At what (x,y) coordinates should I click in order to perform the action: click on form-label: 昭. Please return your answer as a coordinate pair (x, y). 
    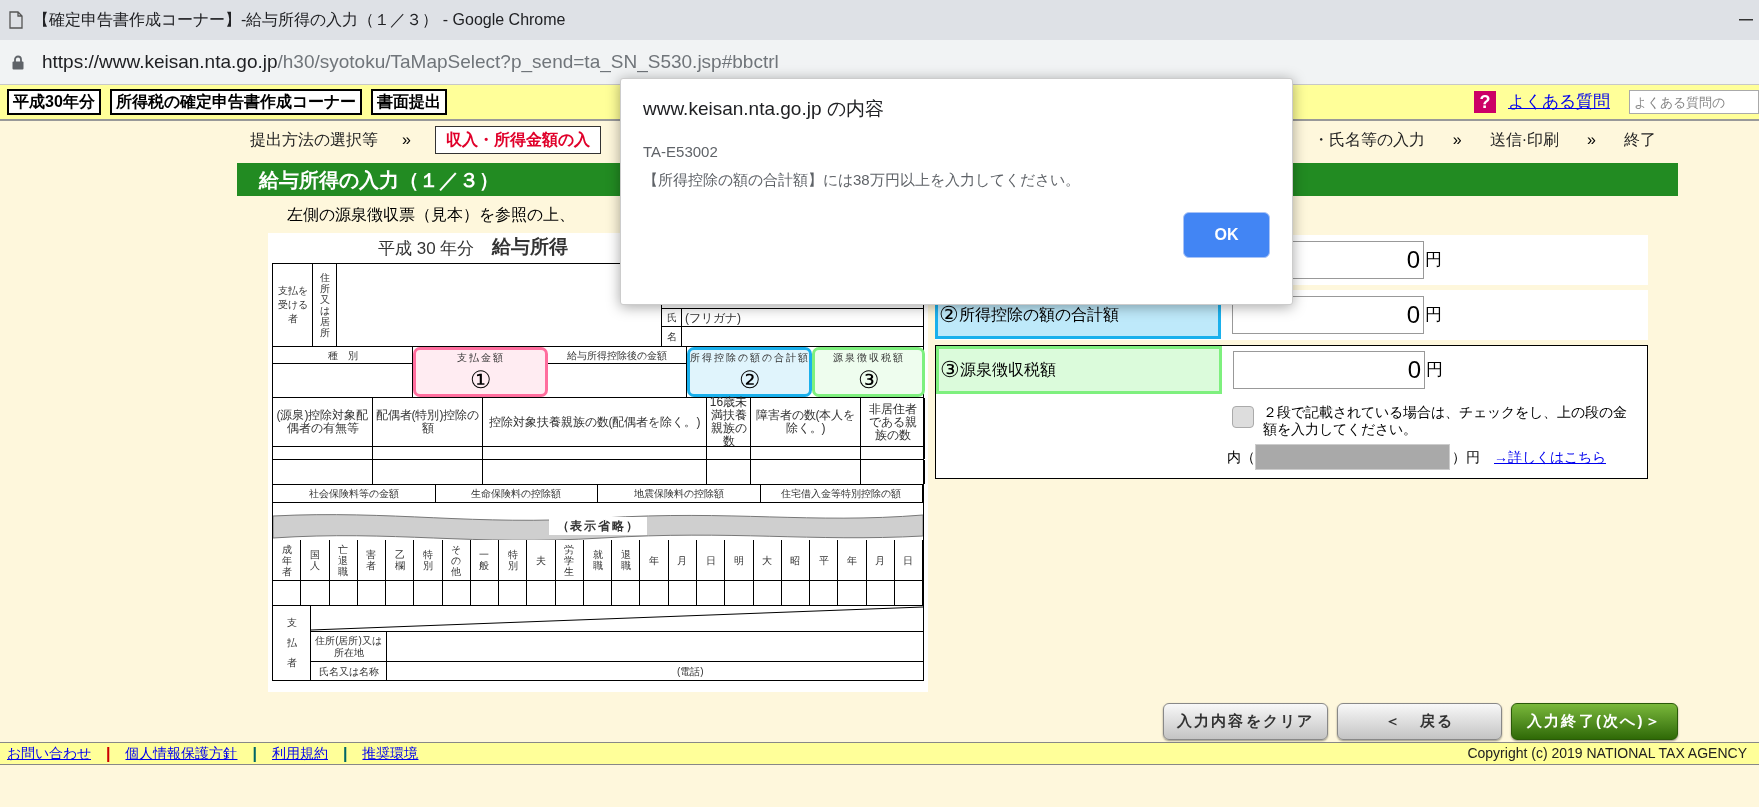
    Looking at the image, I should click on (795, 560).